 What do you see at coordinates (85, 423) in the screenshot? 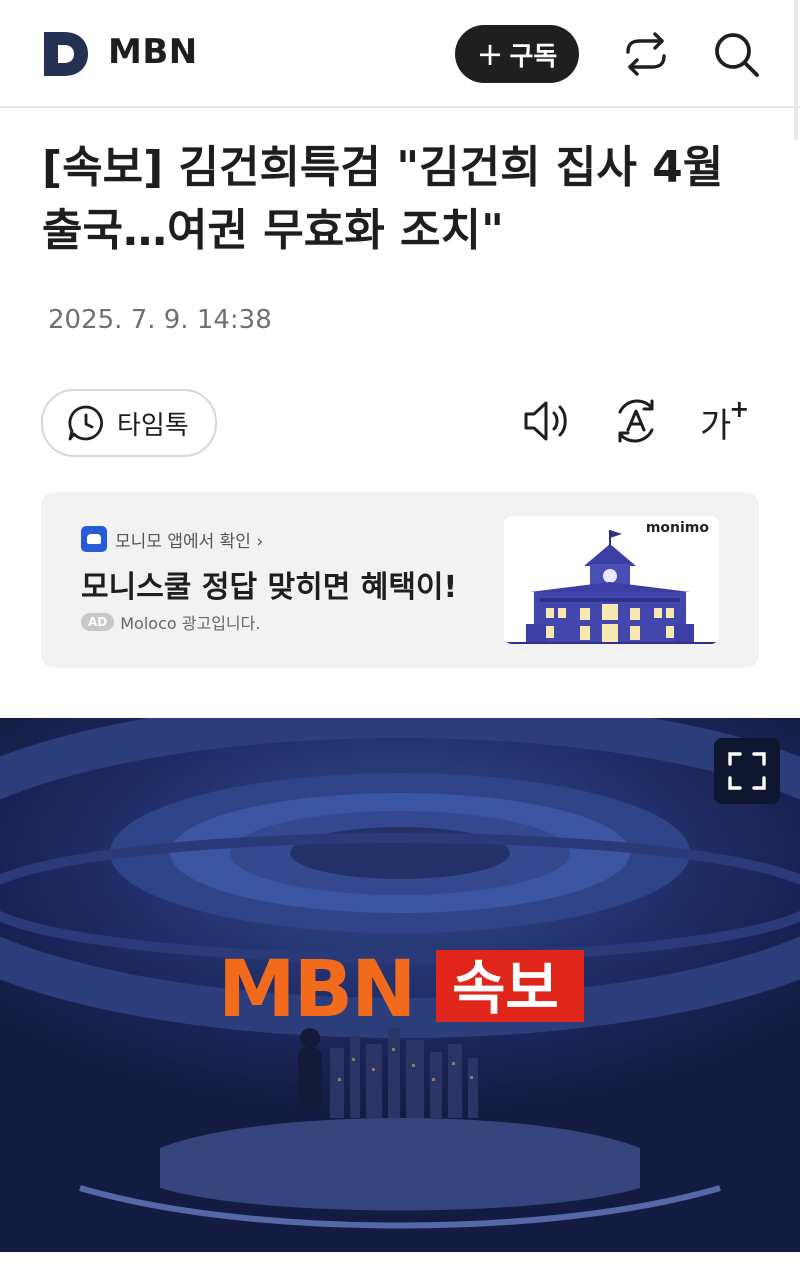
I see `clock-chat-icon` at bounding box center [85, 423].